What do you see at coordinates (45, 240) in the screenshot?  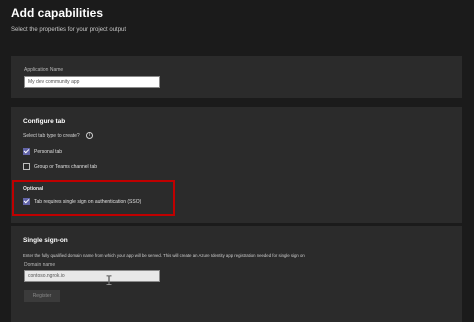 I see `single-sign-on-title: Single sign-on` at bounding box center [45, 240].